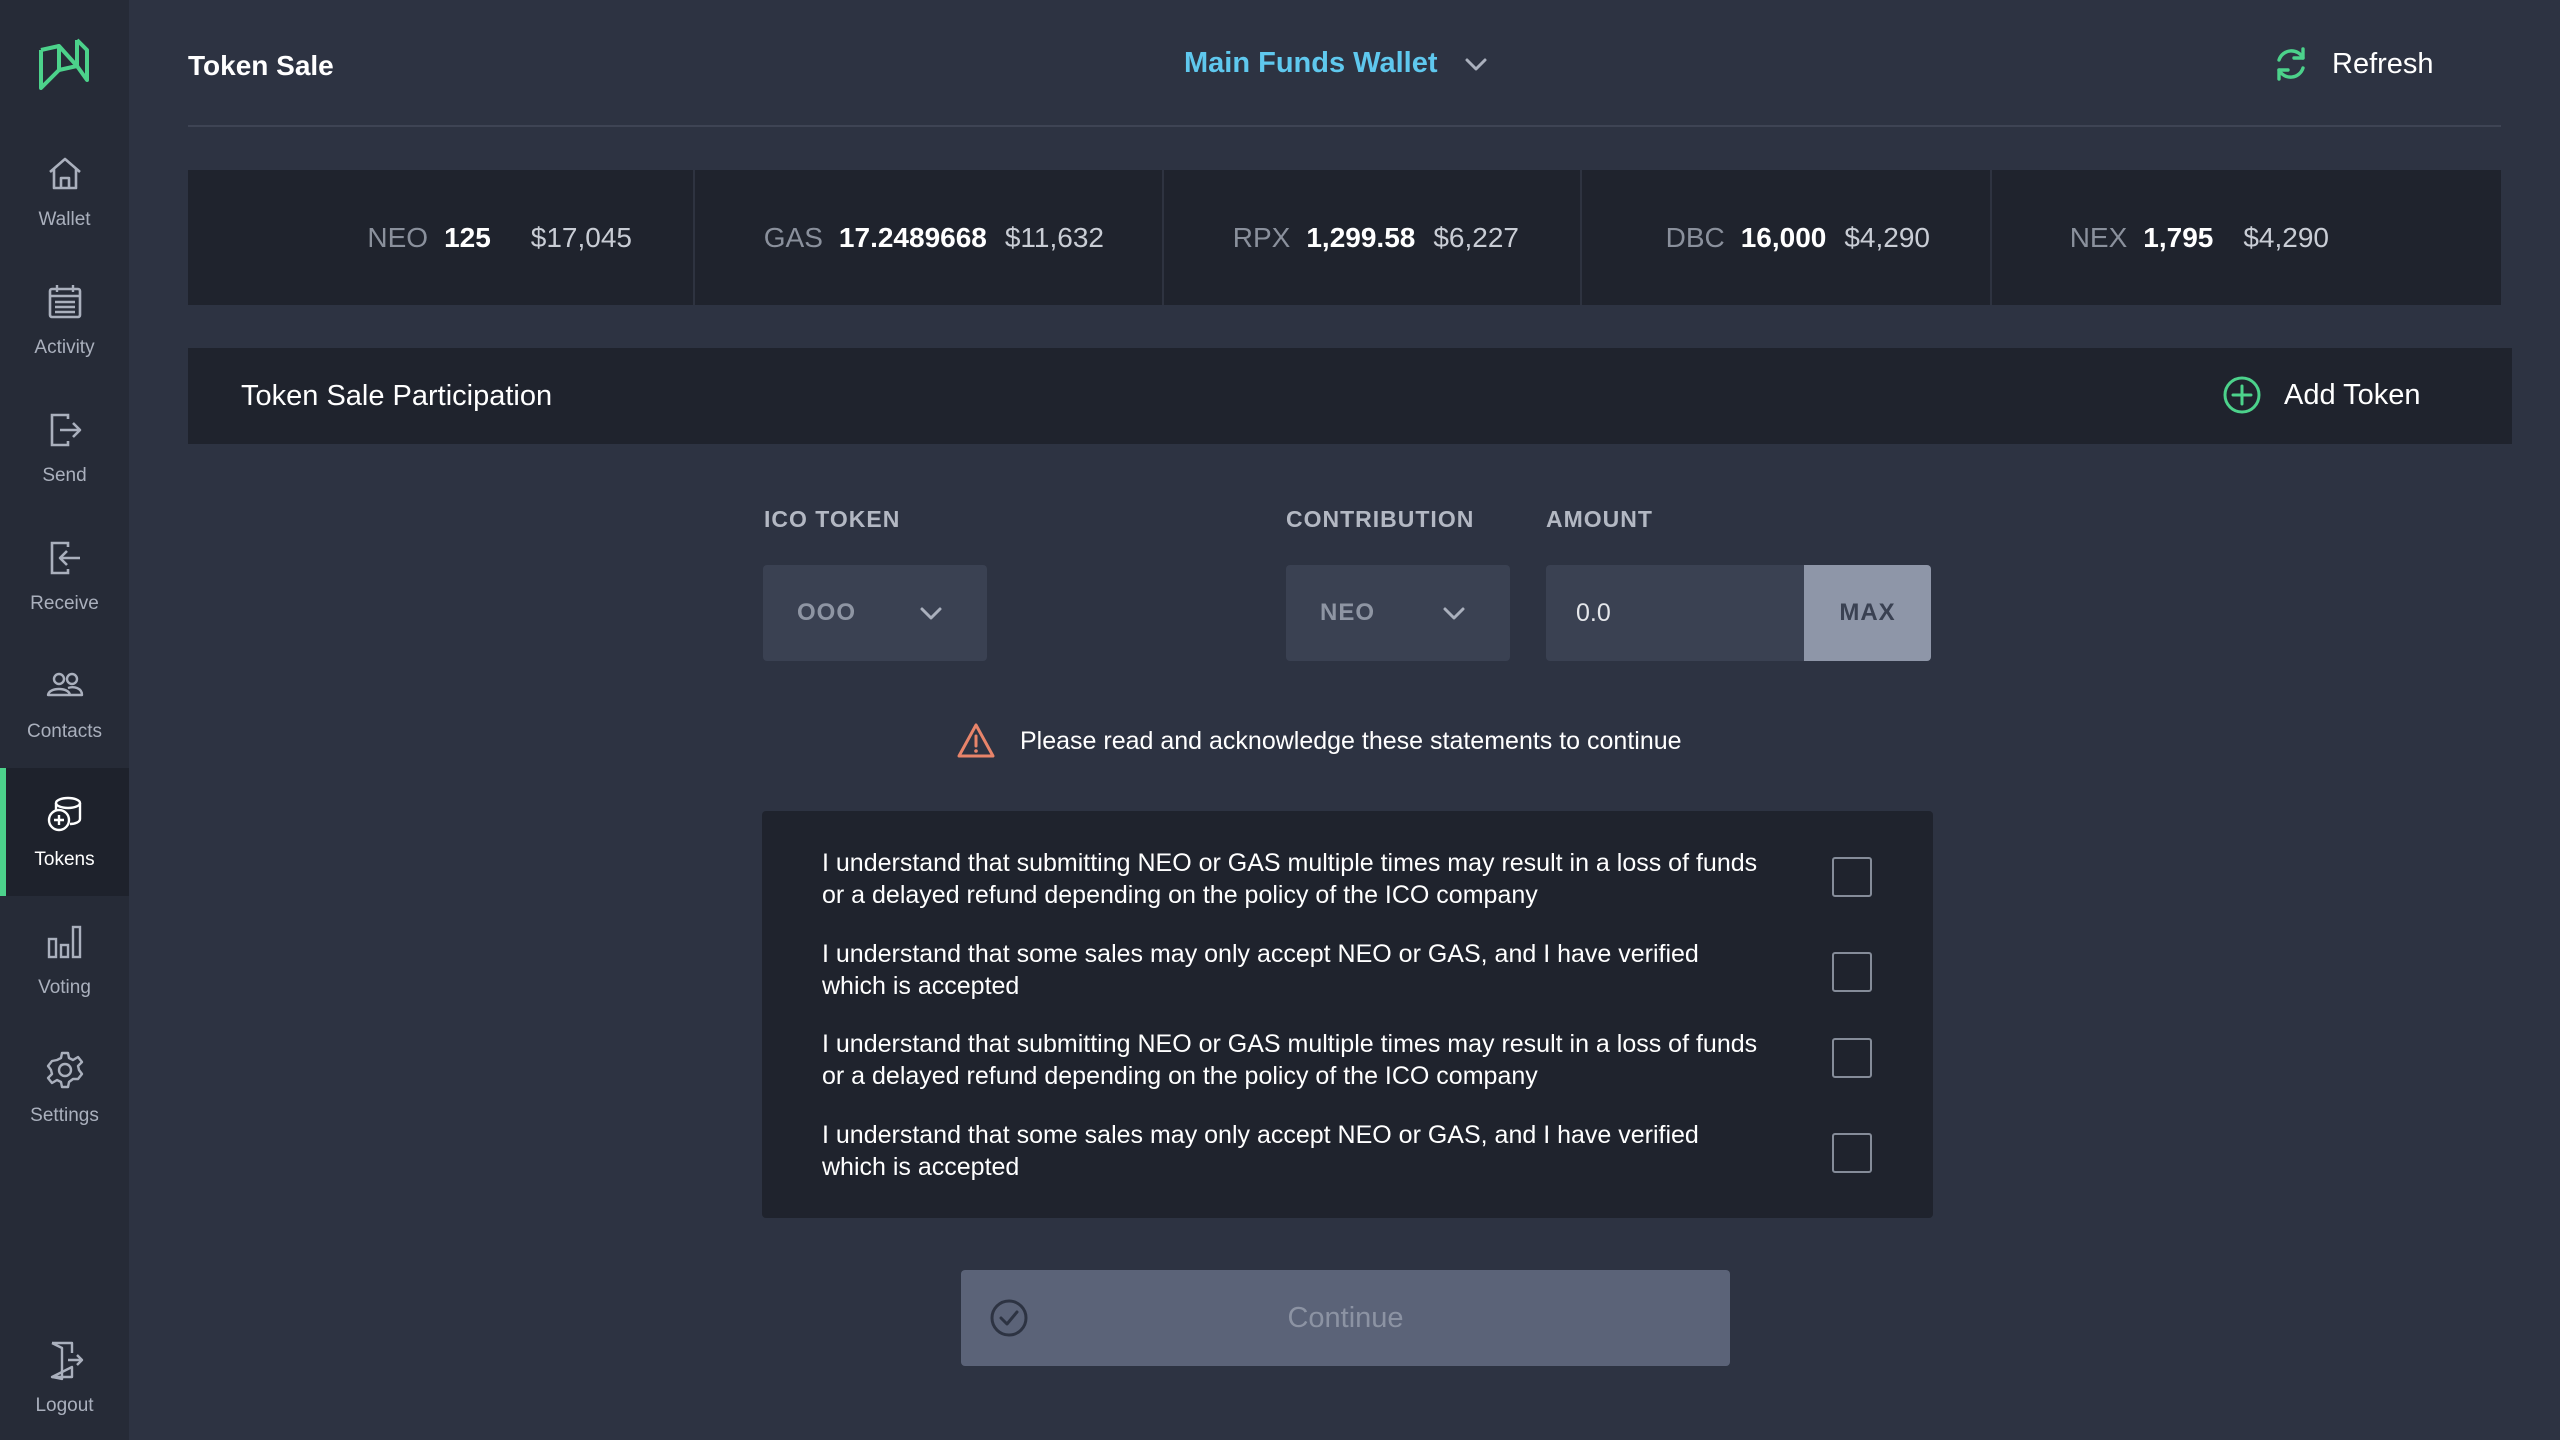  Describe the element at coordinates (1054, 237) in the screenshot. I see `balance-usd: $11,632` at that location.